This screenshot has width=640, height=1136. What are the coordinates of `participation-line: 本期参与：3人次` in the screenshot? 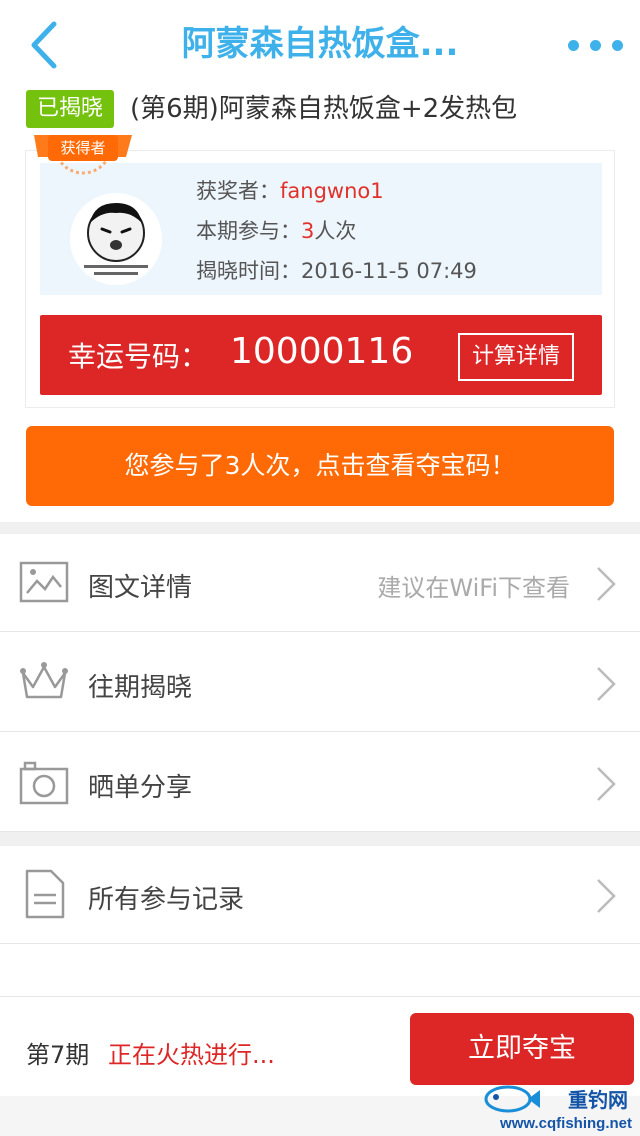 It's located at (276, 231).